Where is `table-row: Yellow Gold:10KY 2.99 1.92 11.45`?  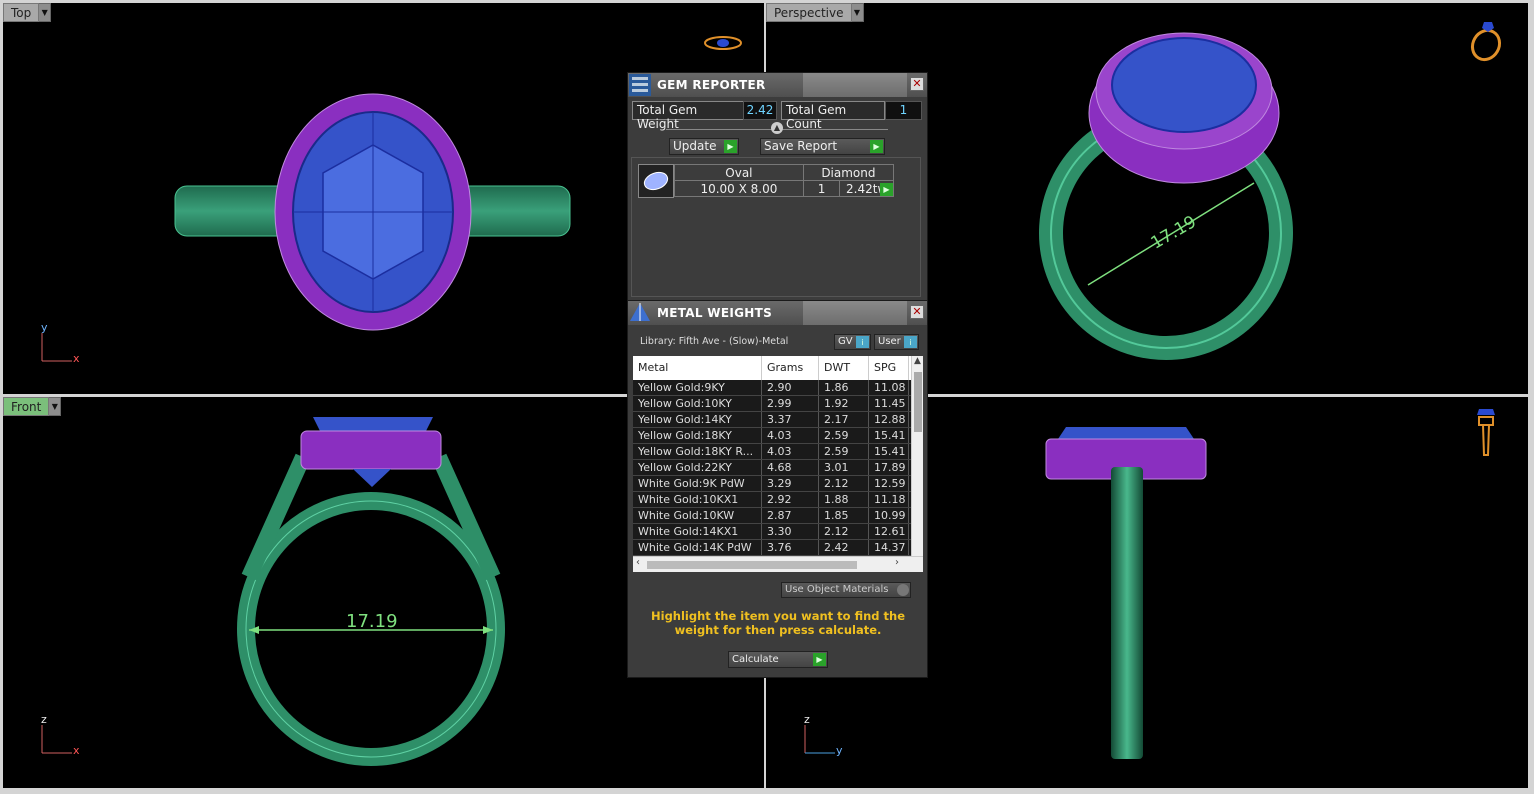
table-row: Yellow Gold:10KY 2.99 1.92 11.45 is located at coordinates (778, 404).